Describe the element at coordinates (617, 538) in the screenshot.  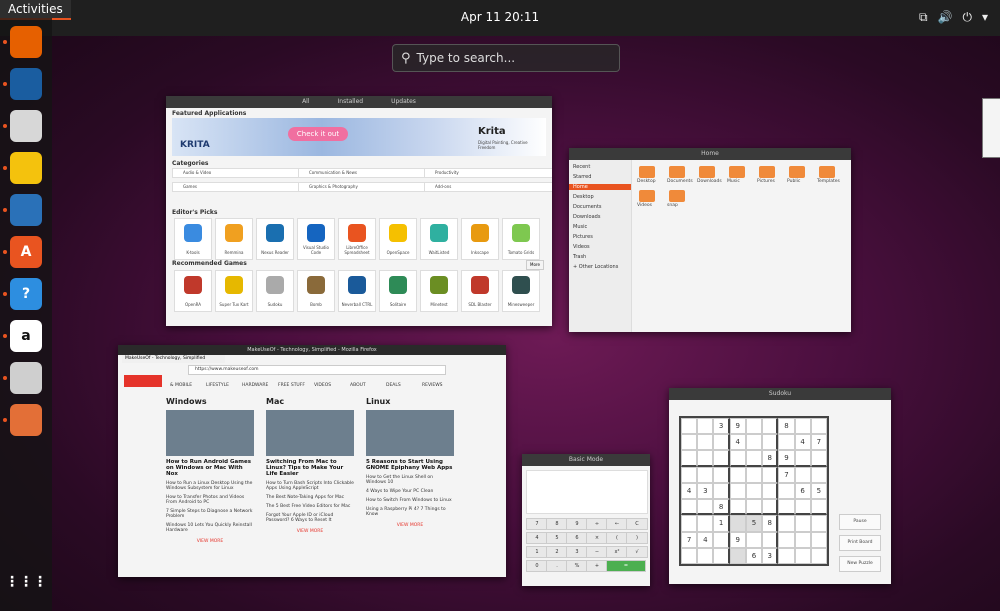
I see `calc-key: (` at that location.